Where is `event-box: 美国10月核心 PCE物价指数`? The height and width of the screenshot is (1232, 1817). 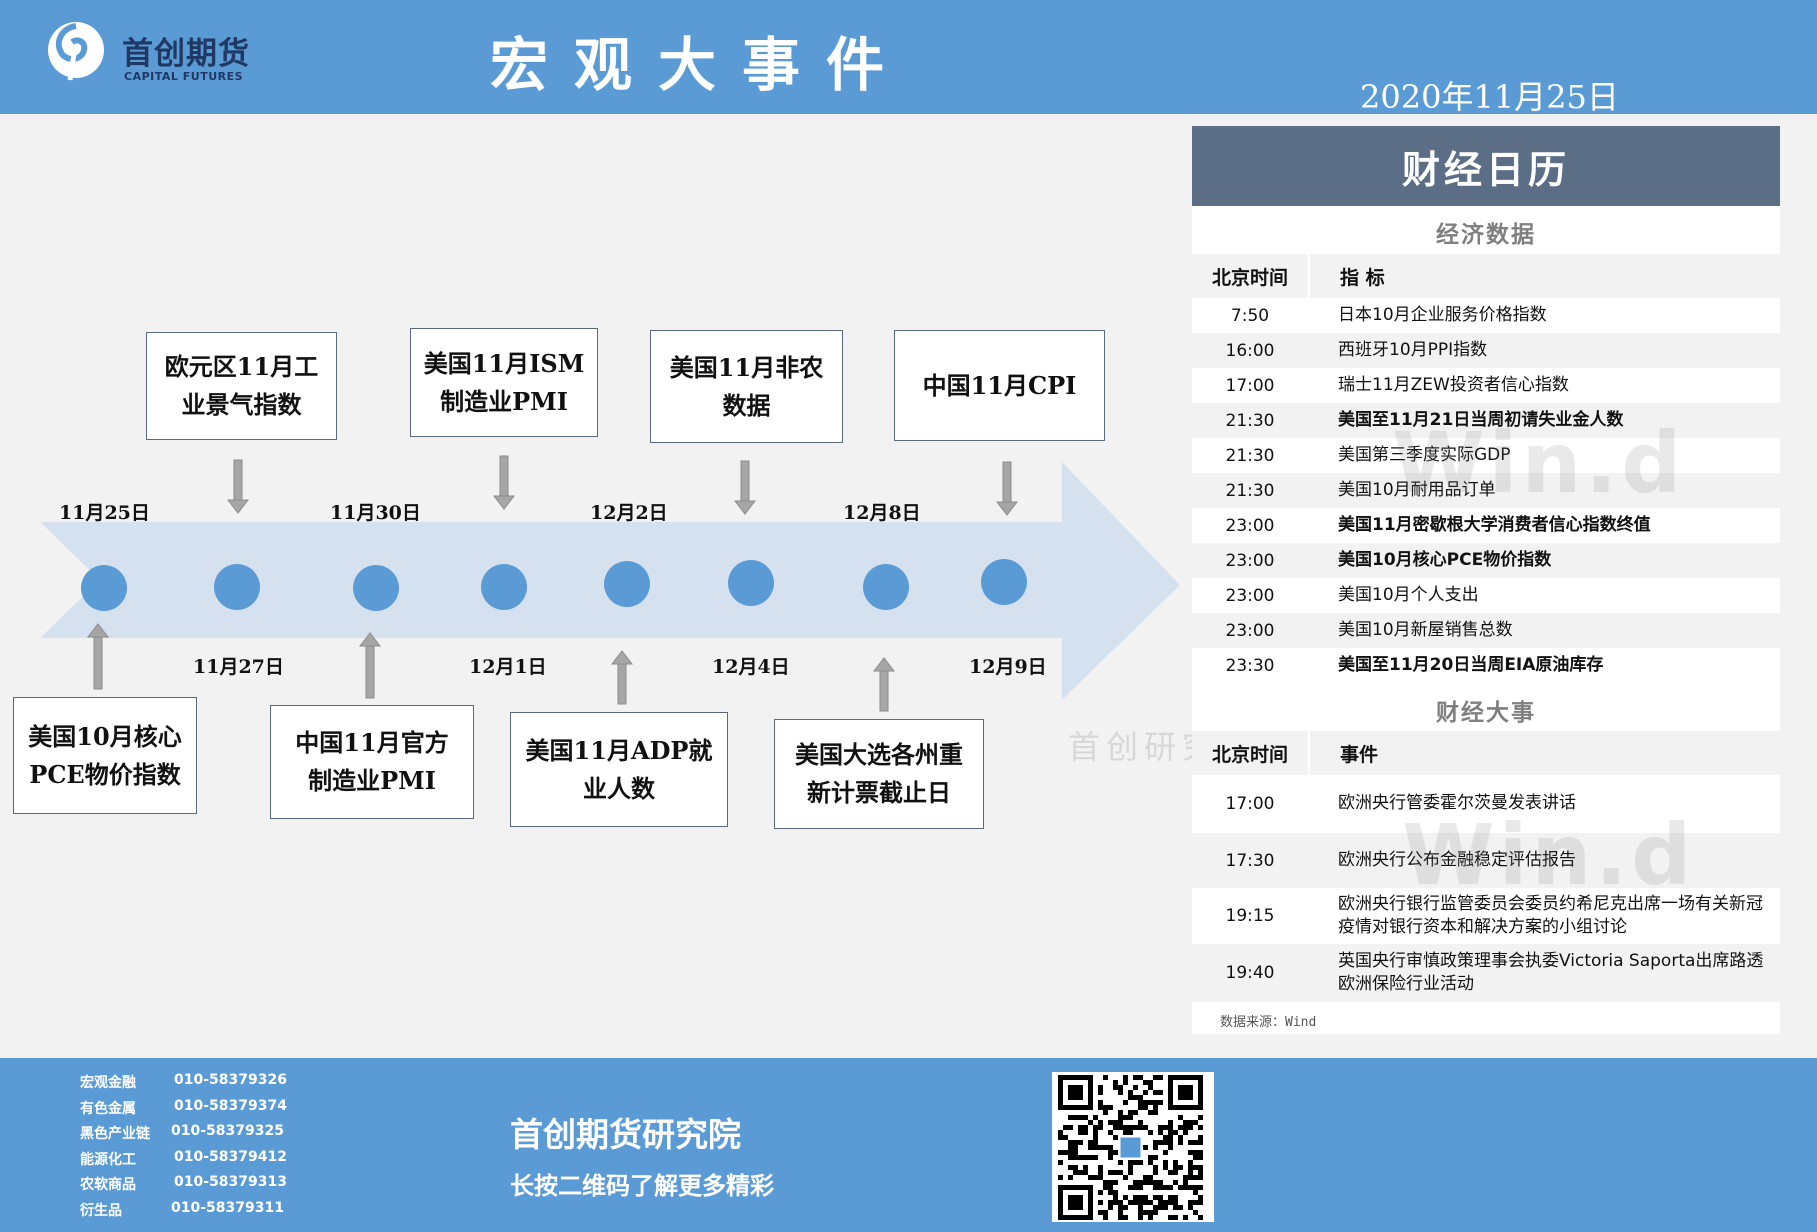 event-box: 美国10月核心 PCE物价指数 is located at coordinates (105, 755).